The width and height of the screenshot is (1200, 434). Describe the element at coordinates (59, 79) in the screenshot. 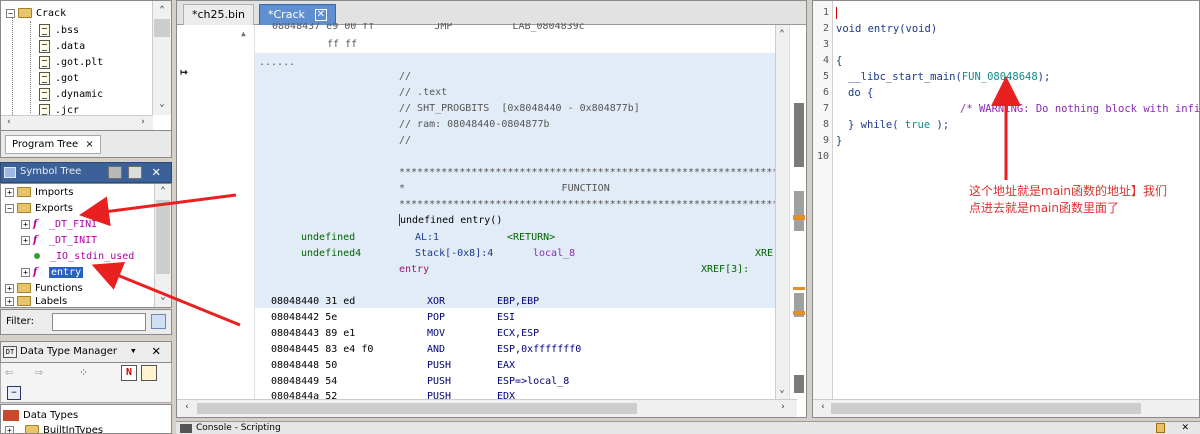

I see `tree-item-got: .got` at that location.